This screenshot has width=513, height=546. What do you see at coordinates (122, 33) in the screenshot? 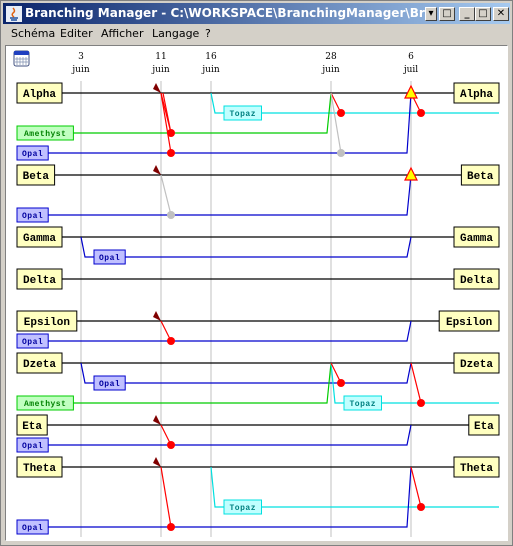
I see `menu-afficher: Afficher` at bounding box center [122, 33].